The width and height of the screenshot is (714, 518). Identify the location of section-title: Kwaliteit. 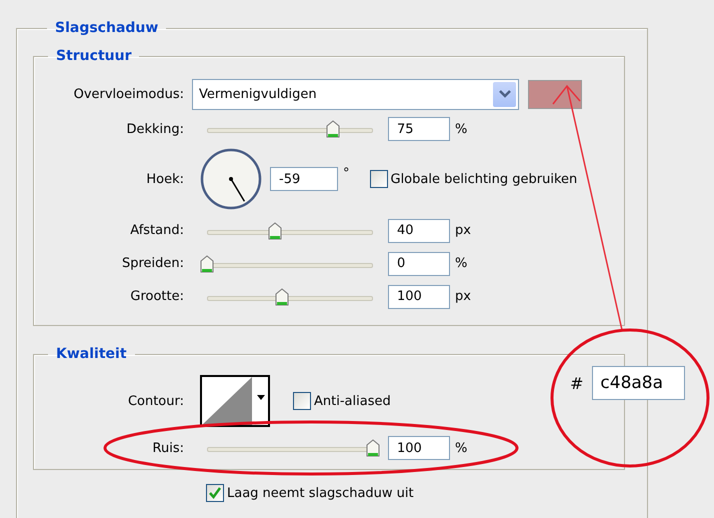
(91, 354).